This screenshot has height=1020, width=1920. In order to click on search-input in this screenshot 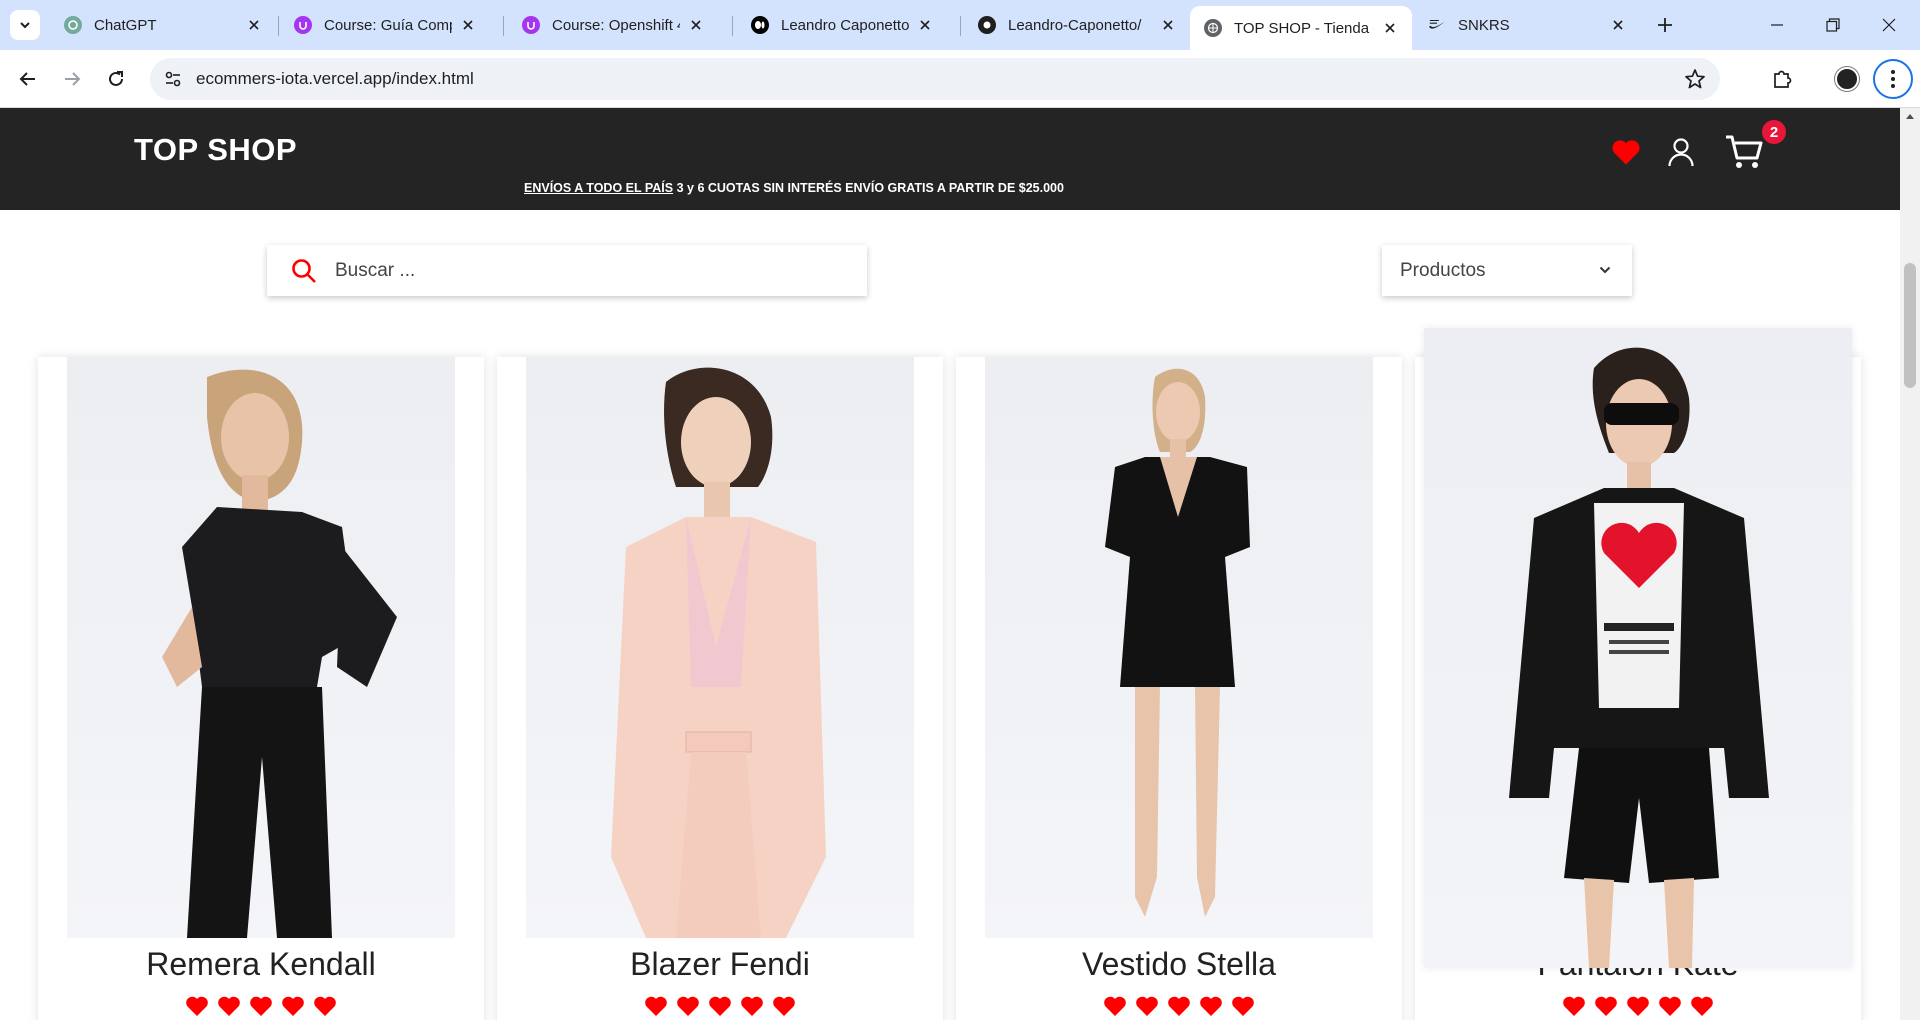, I will do `click(585, 271)`.